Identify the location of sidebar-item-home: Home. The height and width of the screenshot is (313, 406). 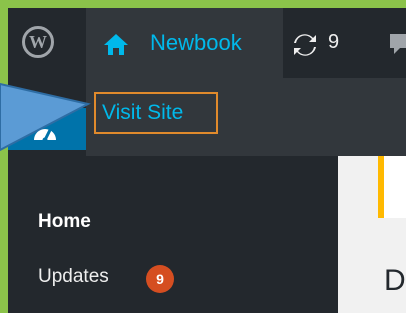
(64, 222).